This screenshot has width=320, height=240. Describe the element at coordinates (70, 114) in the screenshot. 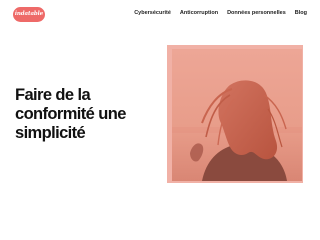

I see `hero-headline: Faire de la conformité une simplicité` at that location.